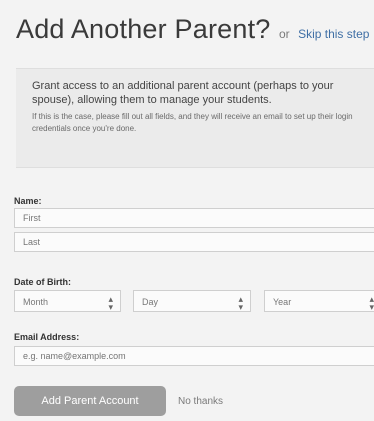 This screenshot has width=374, height=421. What do you see at coordinates (28, 201) in the screenshot?
I see `name-label: Name:` at bounding box center [28, 201].